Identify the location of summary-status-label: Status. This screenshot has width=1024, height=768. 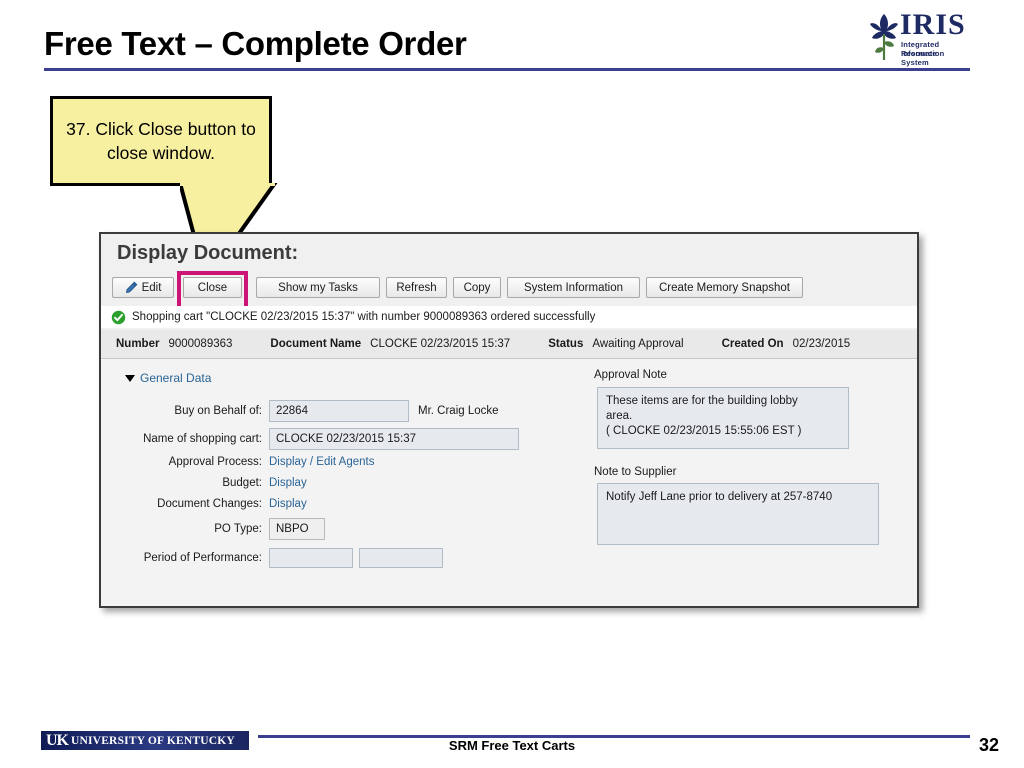
(566, 344).